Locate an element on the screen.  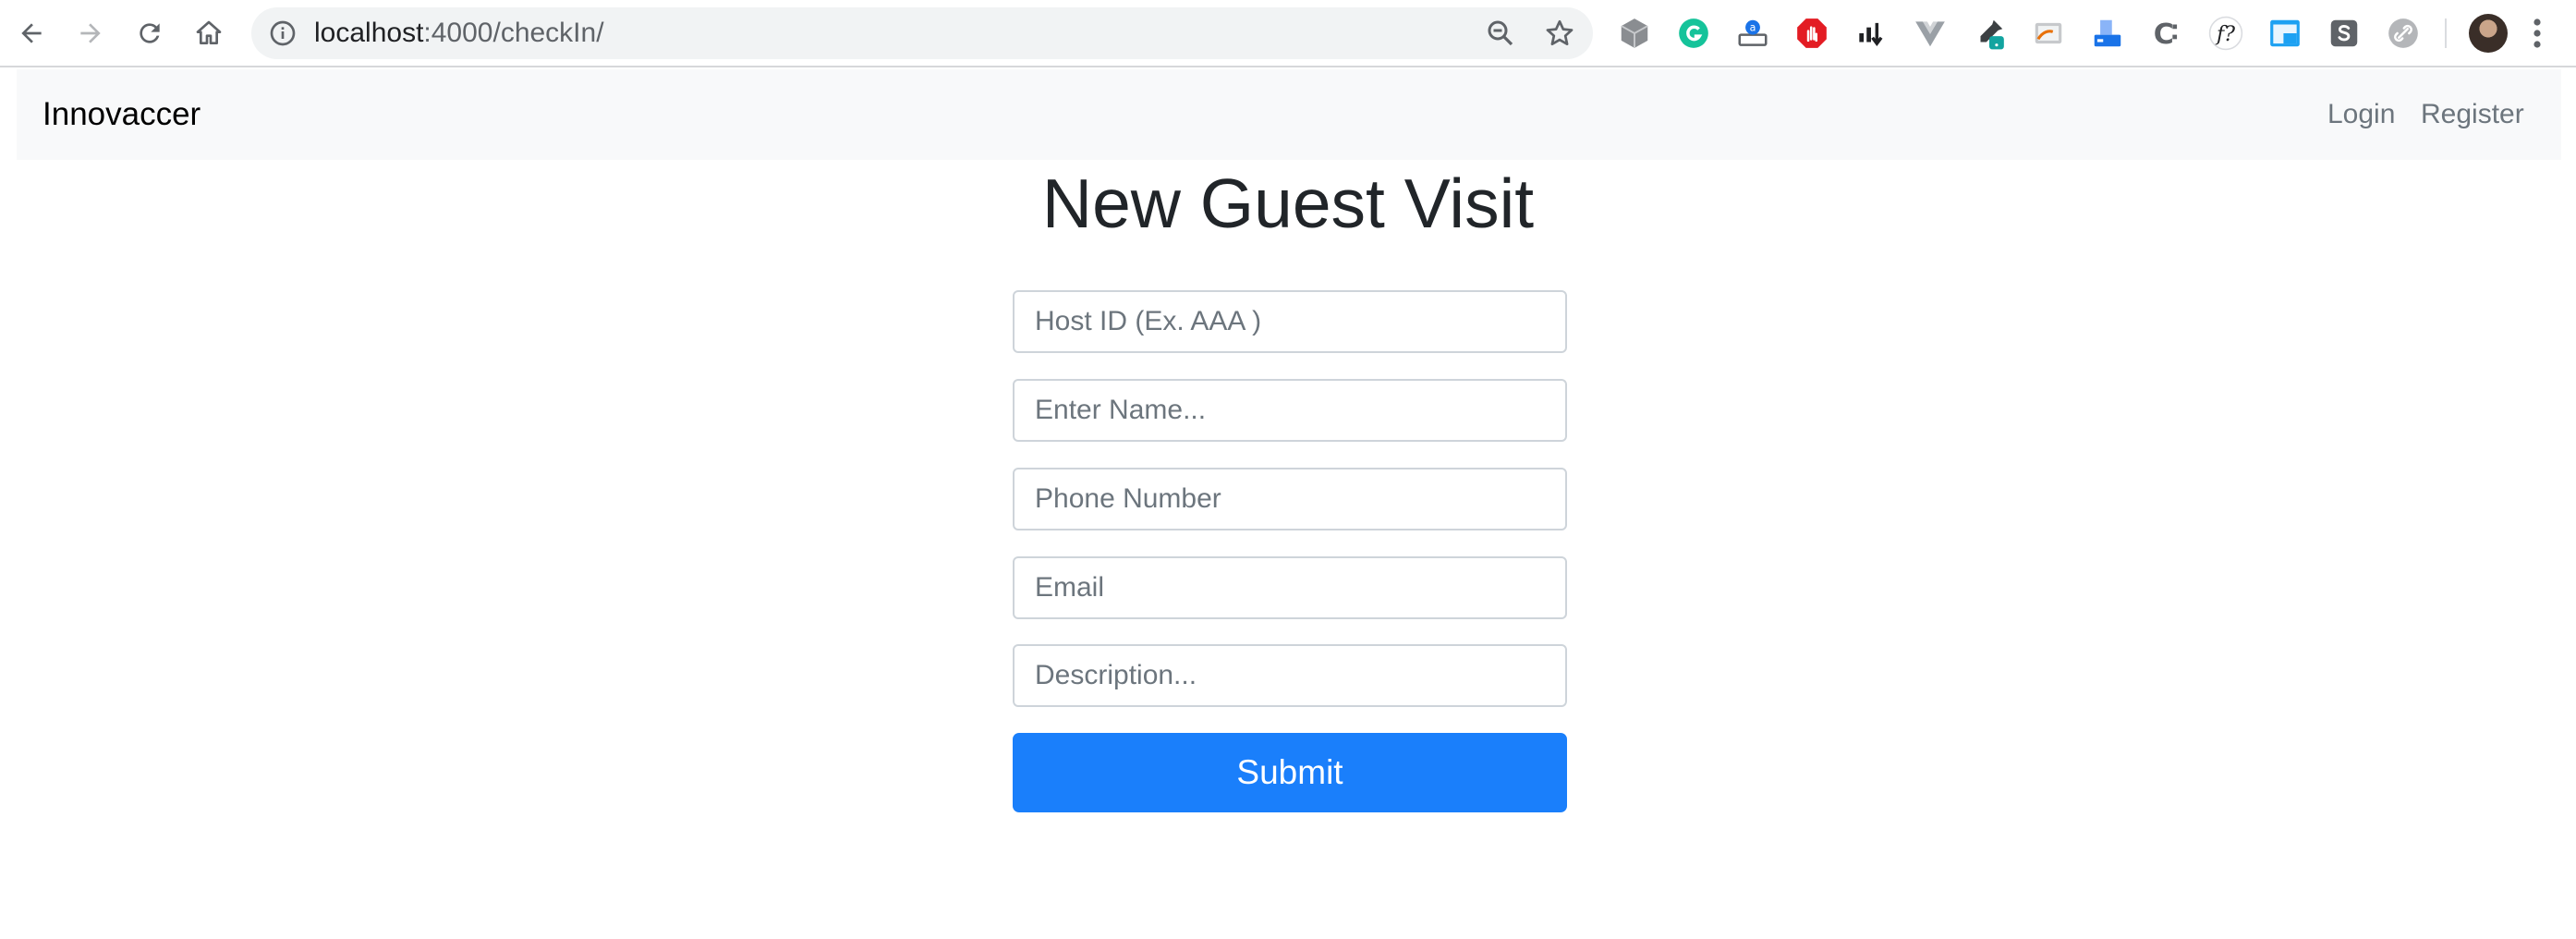
adblock-button is located at coordinates (1811, 33).